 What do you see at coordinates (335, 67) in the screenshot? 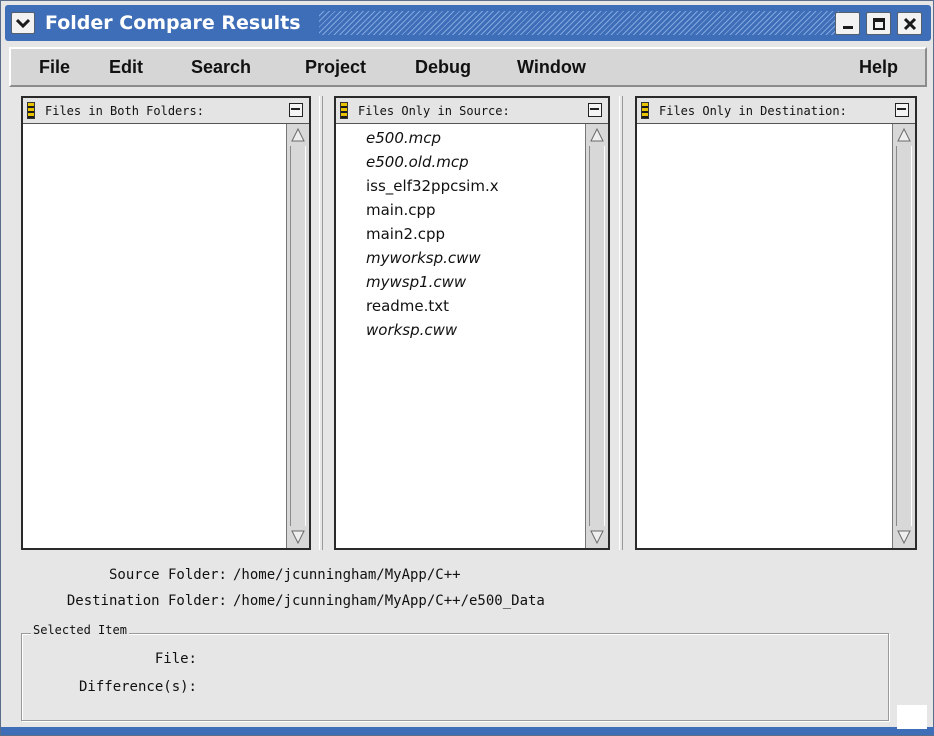
I see `menu-project: Project` at bounding box center [335, 67].